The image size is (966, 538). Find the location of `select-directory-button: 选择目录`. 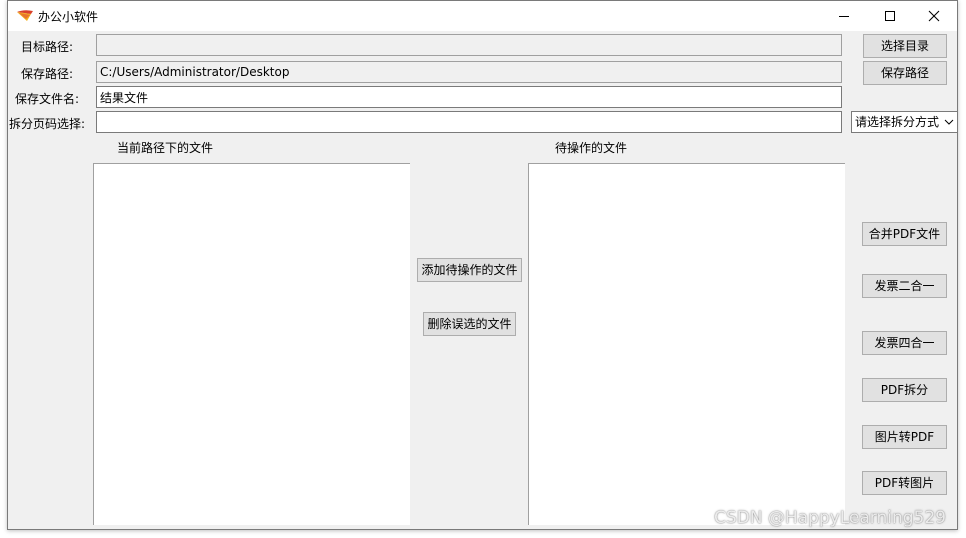

select-directory-button: 选择目录 is located at coordinates (905, 46).